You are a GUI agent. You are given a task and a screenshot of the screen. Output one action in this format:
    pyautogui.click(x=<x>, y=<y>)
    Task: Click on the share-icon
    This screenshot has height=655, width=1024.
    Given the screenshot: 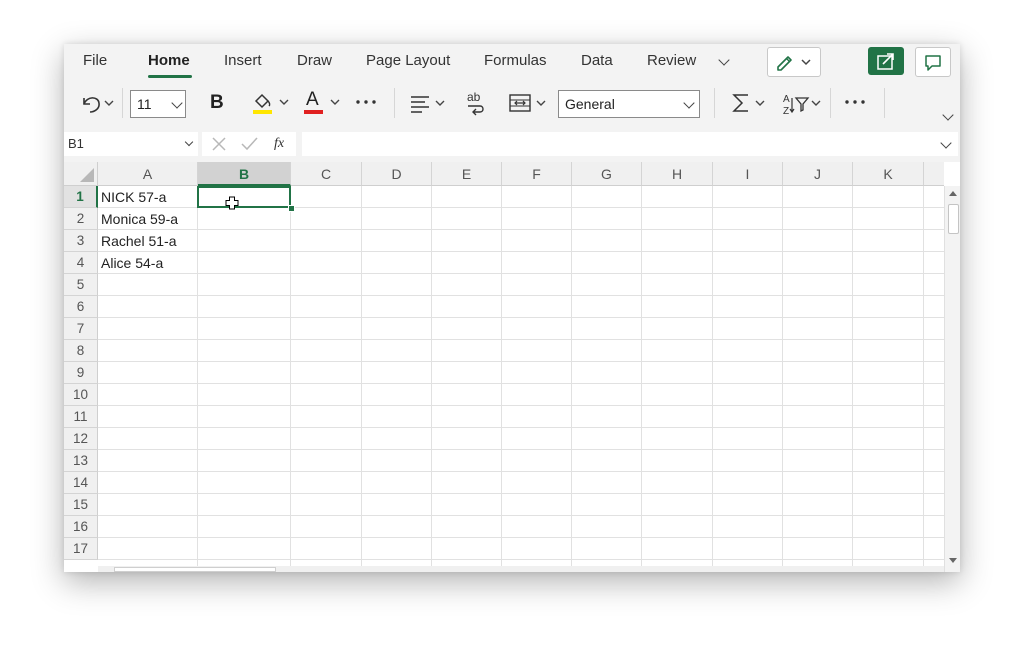 What is the action you would take?
    pyautogui.click(x=885, y=61)
    